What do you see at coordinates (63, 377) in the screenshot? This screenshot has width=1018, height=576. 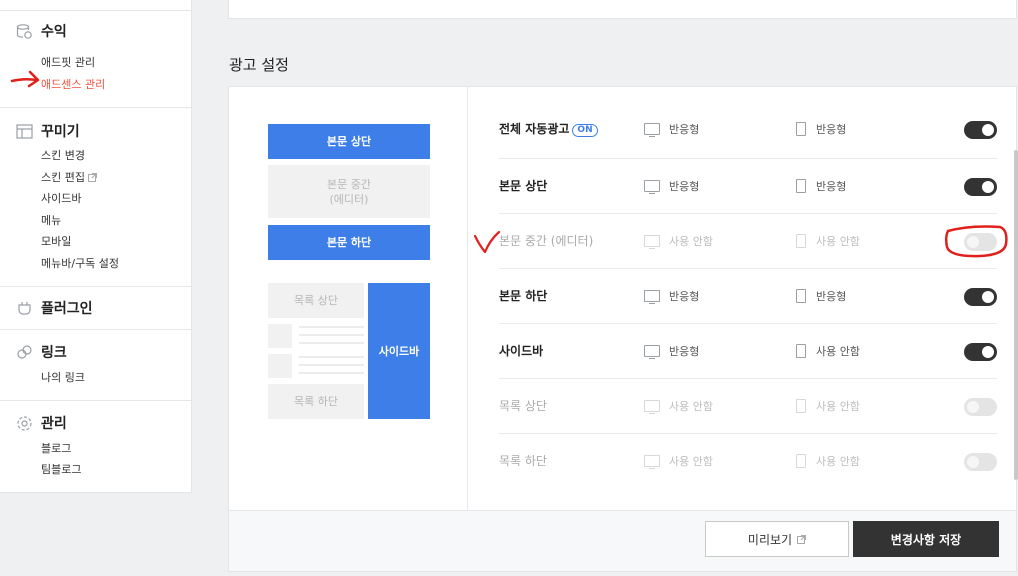 I see `sidebar-item-my-links: 나의 링크` at bounding box center [63, 377].